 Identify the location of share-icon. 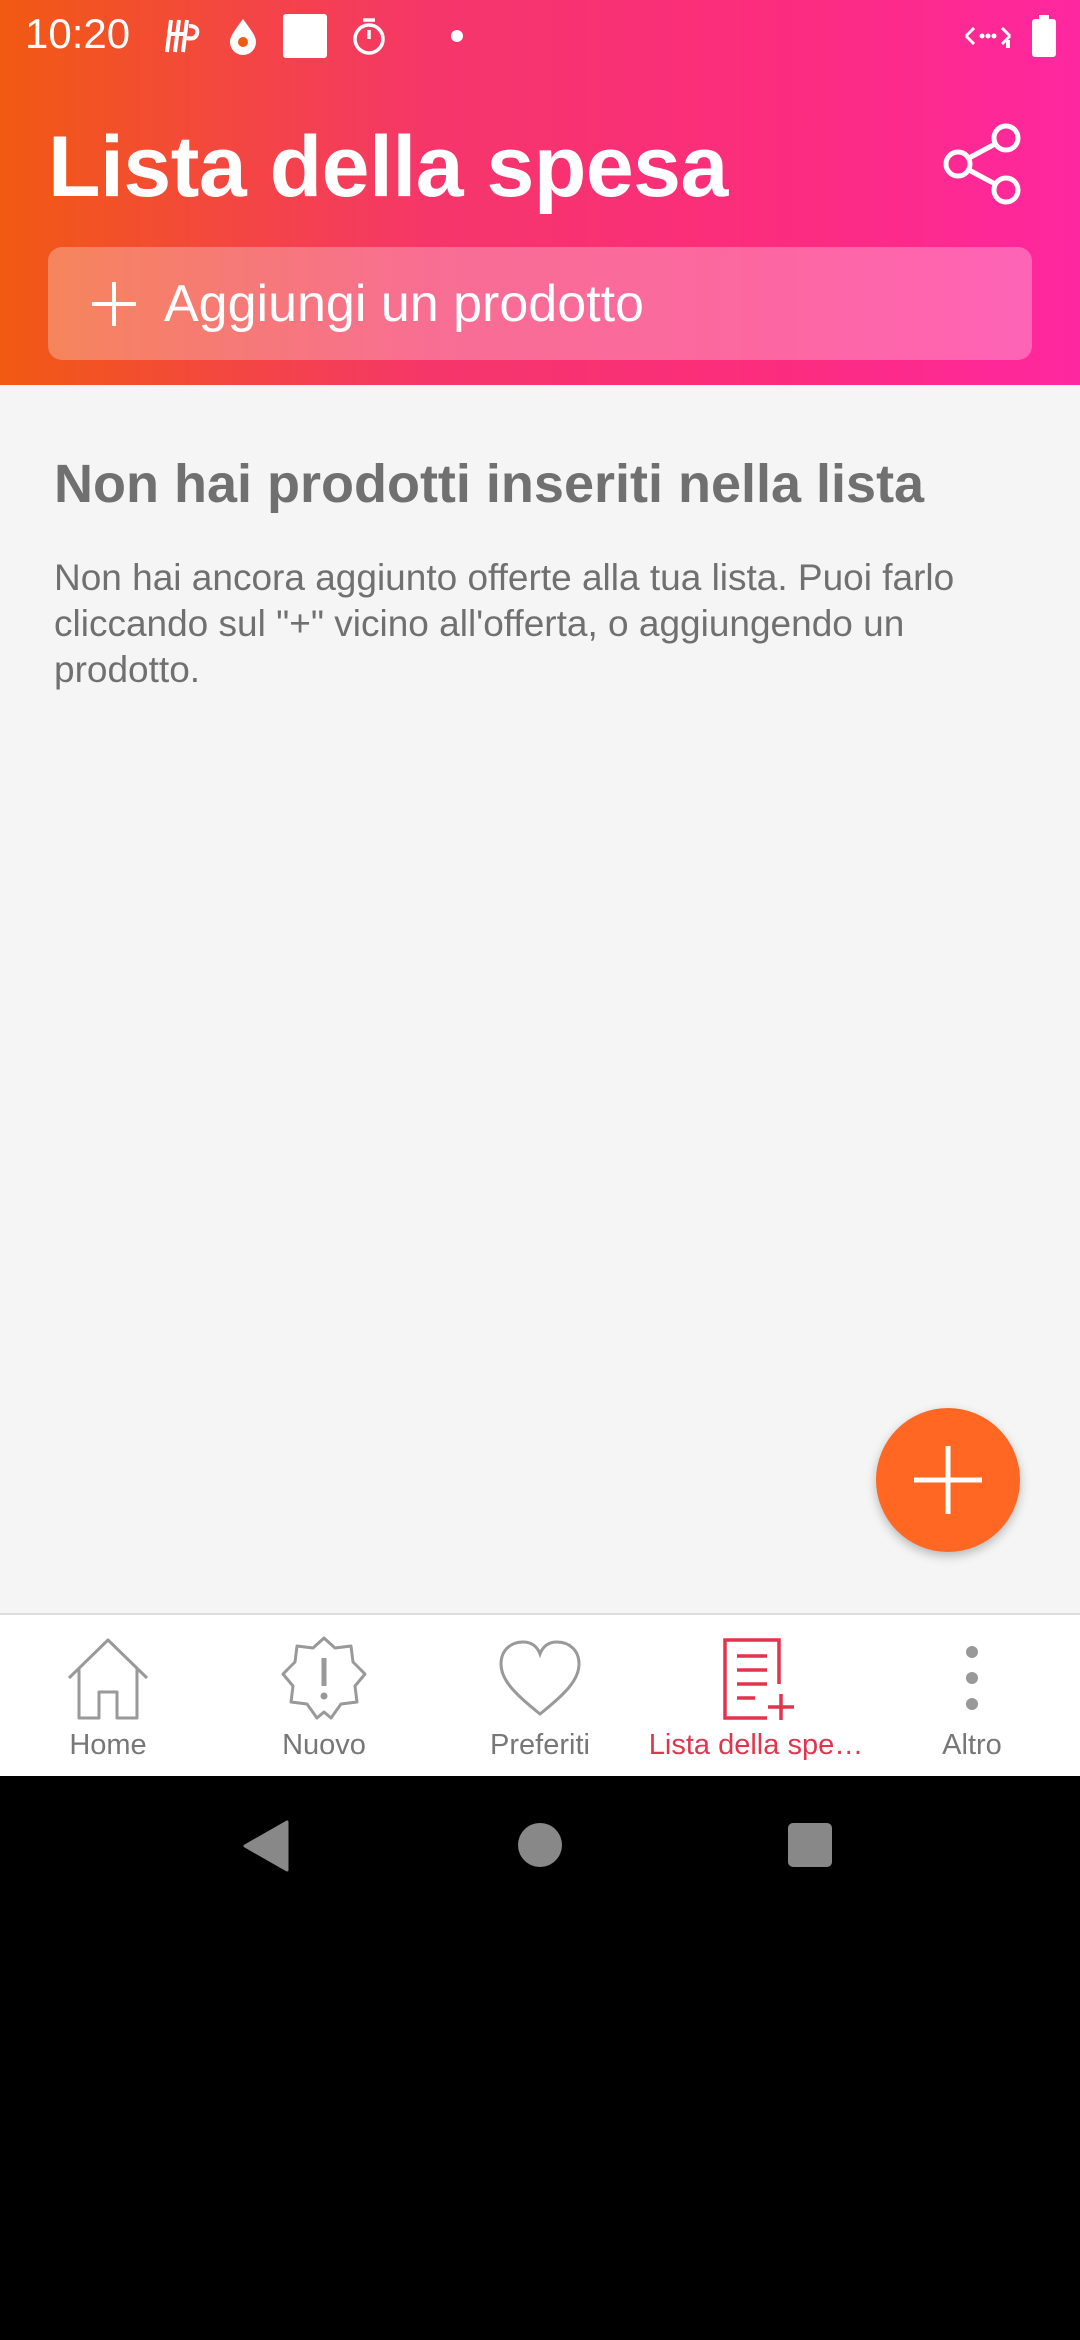
(982, 164).